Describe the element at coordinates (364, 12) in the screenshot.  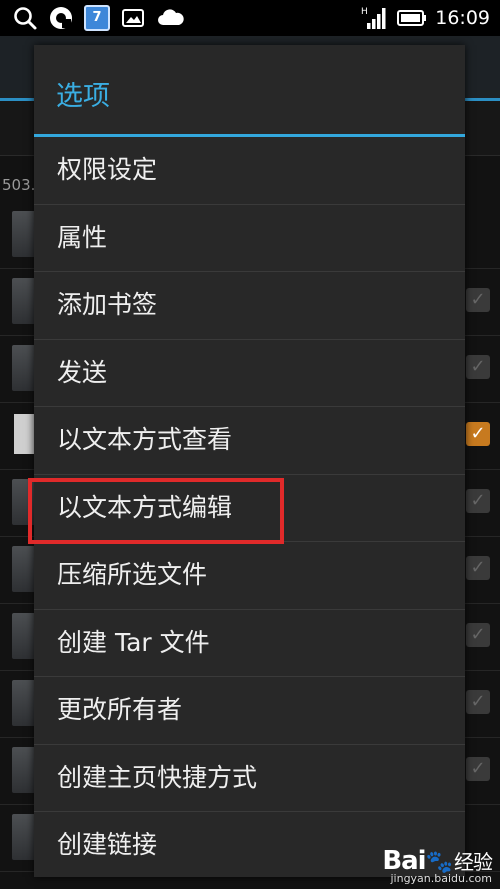
I see `network-type-label: H` at that location.